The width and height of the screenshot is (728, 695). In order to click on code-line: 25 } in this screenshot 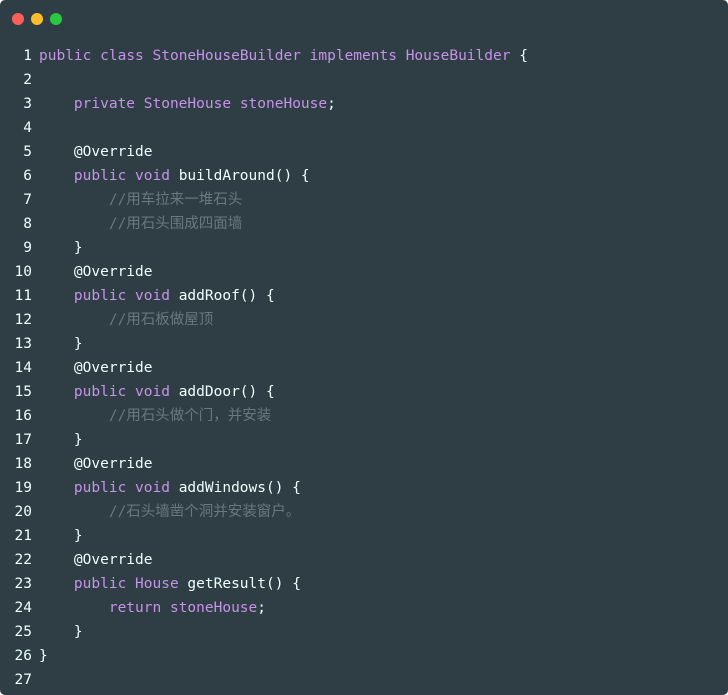, I will do `click(364, 632)`.